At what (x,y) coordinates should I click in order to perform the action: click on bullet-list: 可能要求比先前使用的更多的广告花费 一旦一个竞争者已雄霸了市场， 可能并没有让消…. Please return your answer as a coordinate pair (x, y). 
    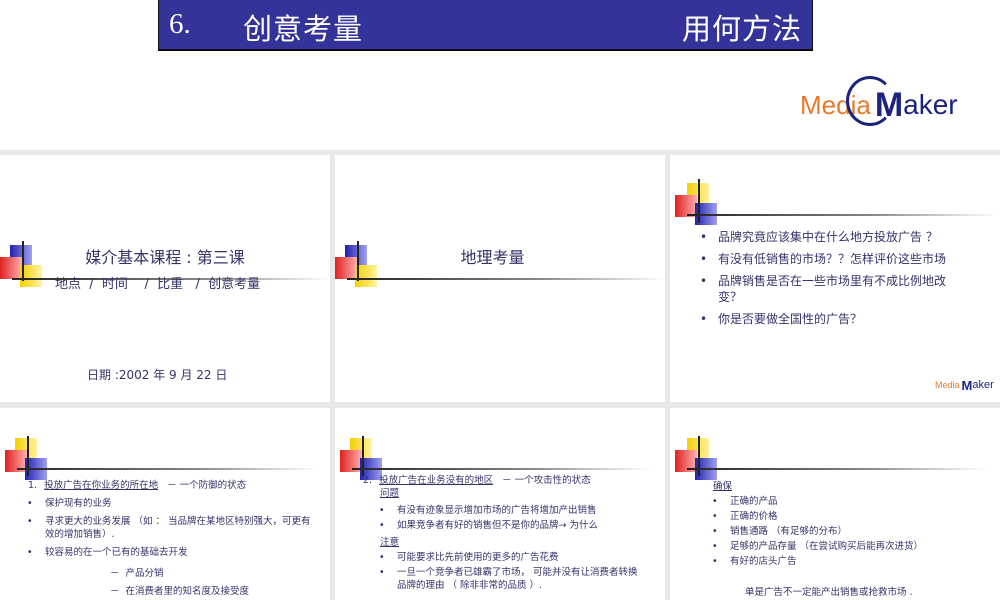
    Looking at the image, I should click on (509, 571).